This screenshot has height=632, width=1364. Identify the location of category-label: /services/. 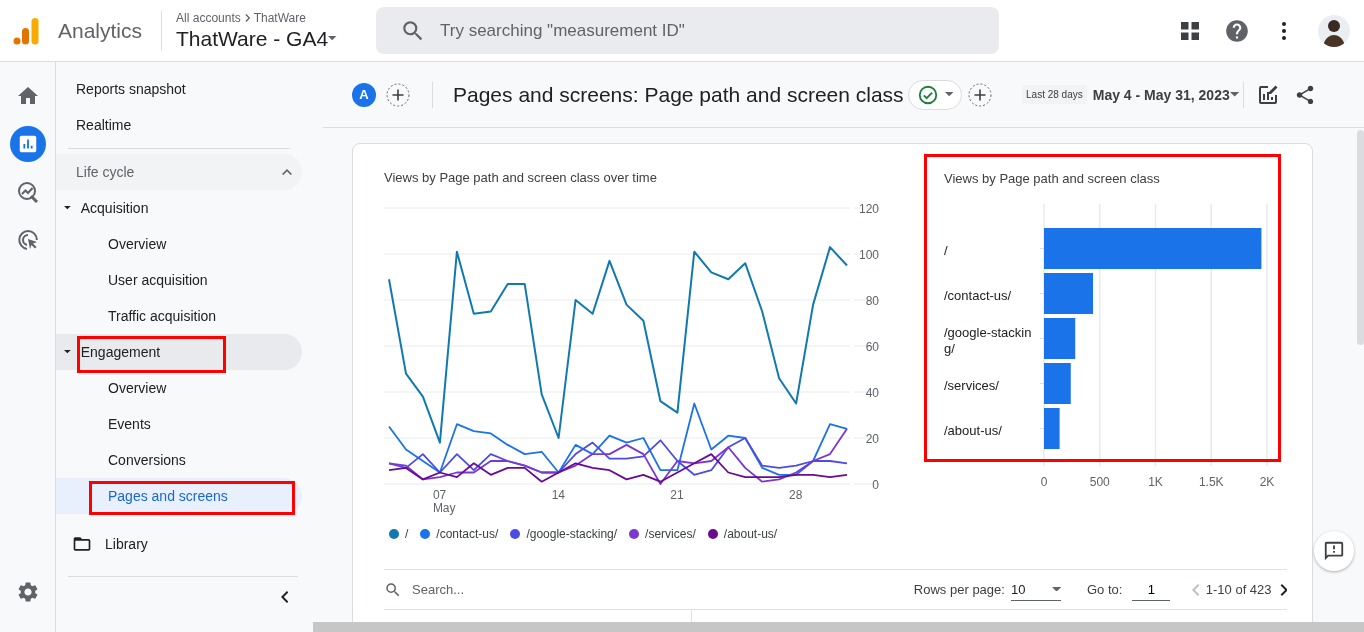
(972, 385).